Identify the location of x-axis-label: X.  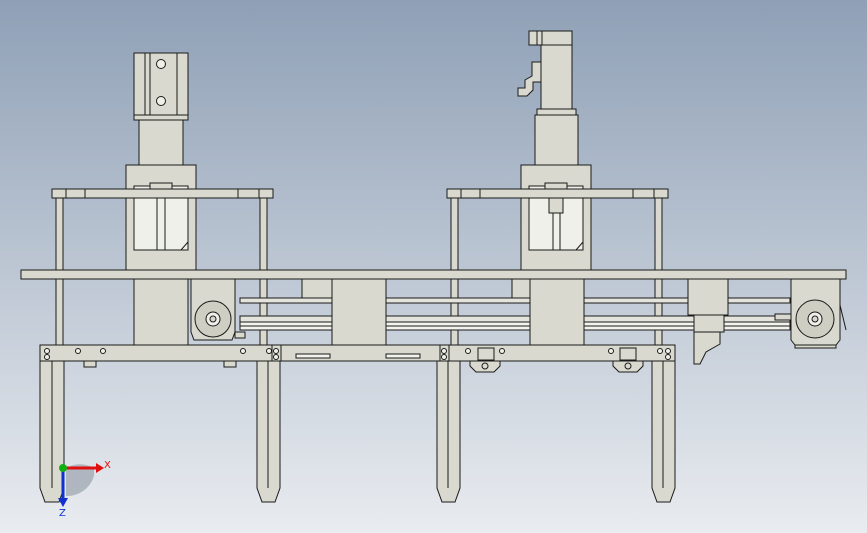
(107, 465).